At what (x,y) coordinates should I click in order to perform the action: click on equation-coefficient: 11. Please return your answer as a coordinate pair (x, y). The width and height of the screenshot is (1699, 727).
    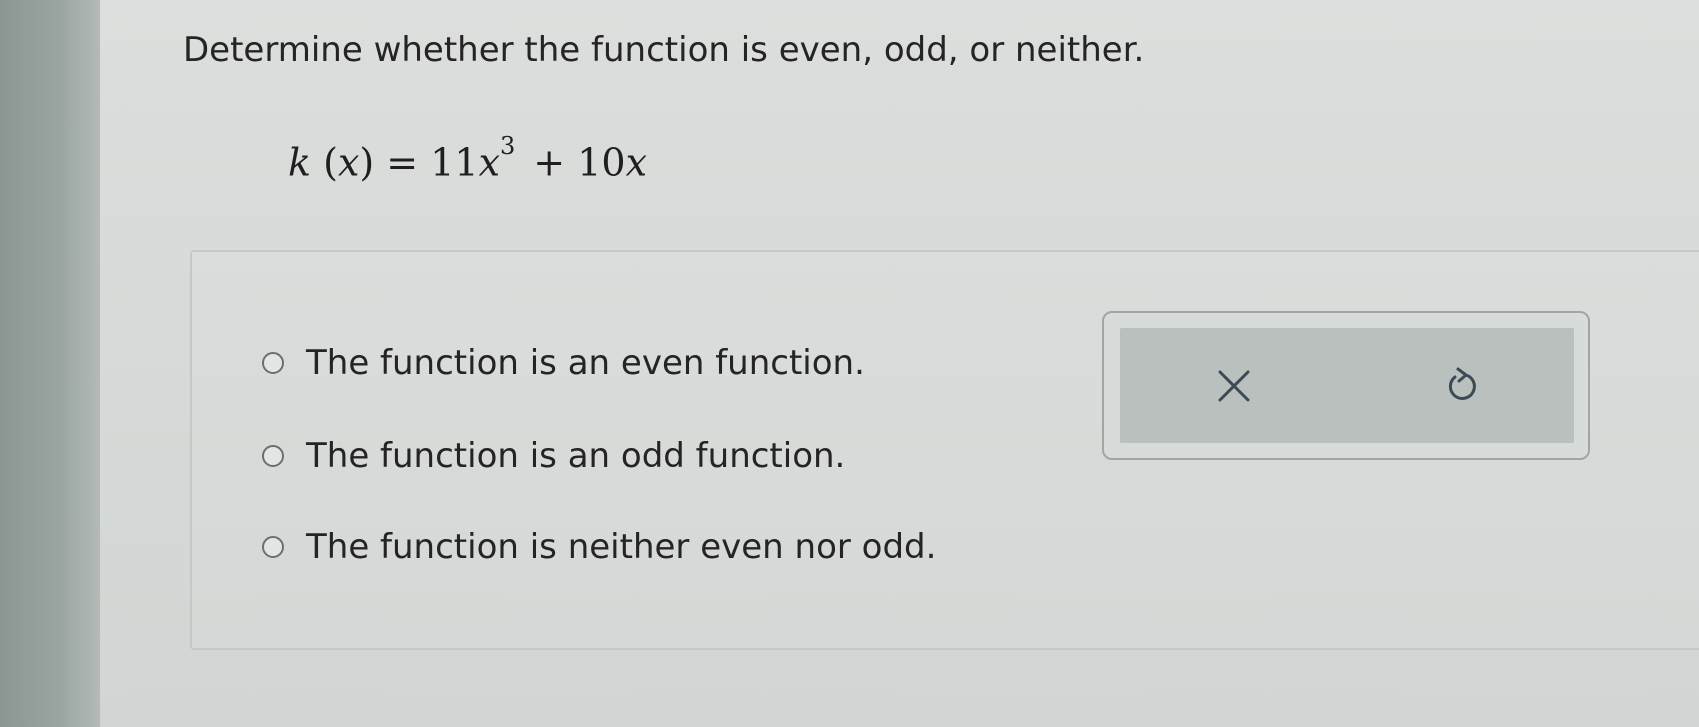
    Looking at the image, I should click on (454, 162).